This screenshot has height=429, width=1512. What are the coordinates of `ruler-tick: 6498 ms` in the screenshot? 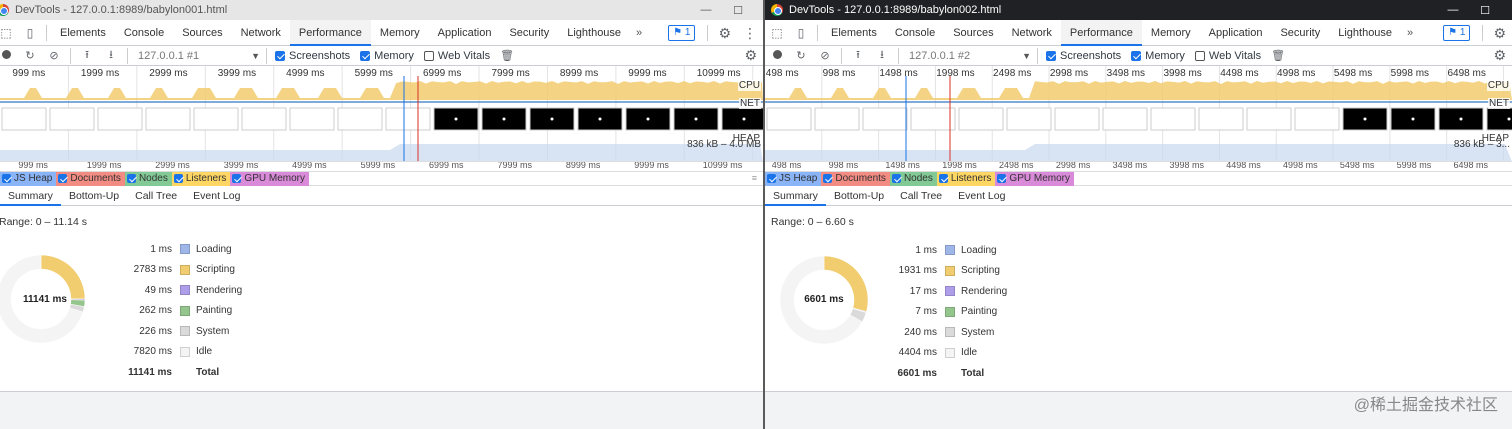 It's located at (1470, 166).